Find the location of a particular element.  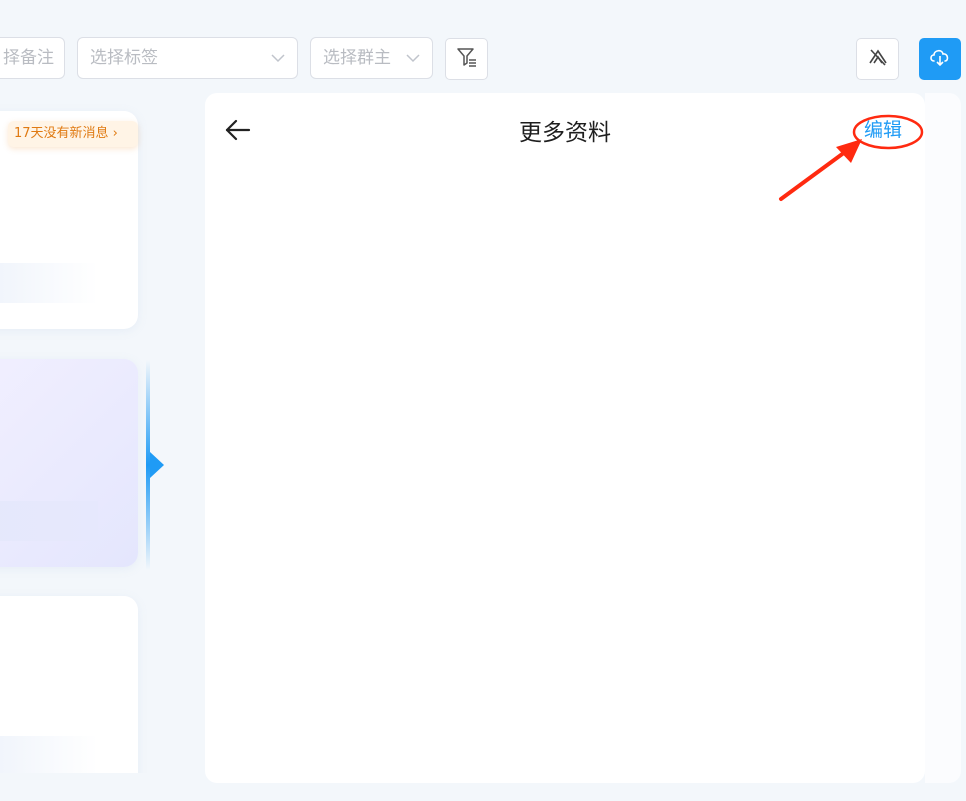

remark-filter-placeholder: 择备注 is located at coordinates (28, 58).